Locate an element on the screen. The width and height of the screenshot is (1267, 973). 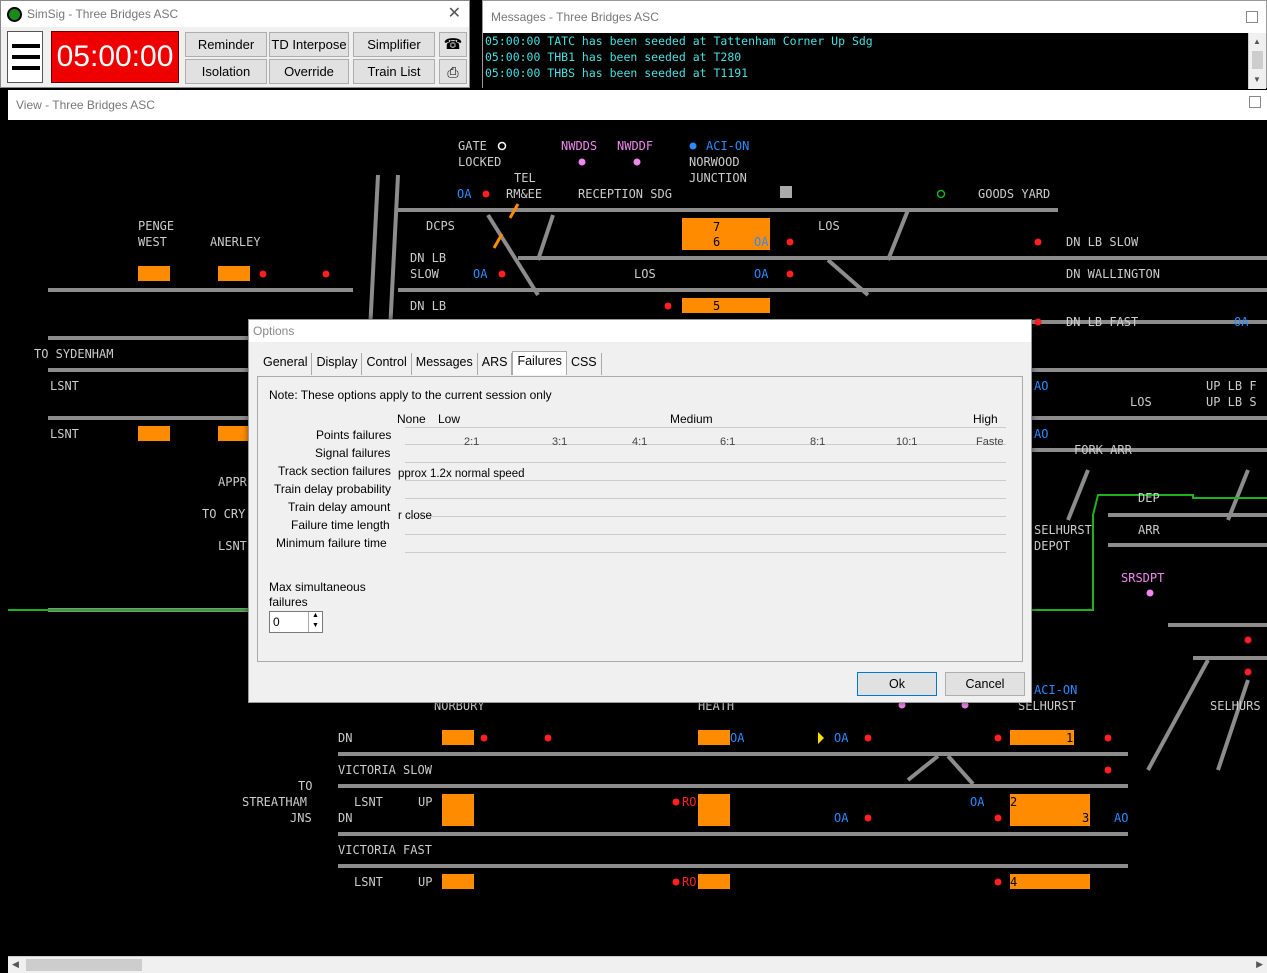
berth-number: 3 is located at coordinates (1085, 818).